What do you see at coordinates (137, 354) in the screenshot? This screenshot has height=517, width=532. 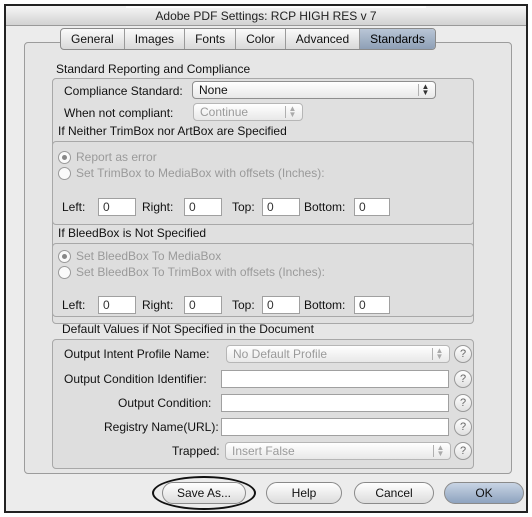 I see `output-intent-label: Output Intent Profile Name:` at bounding box center [137, 354].